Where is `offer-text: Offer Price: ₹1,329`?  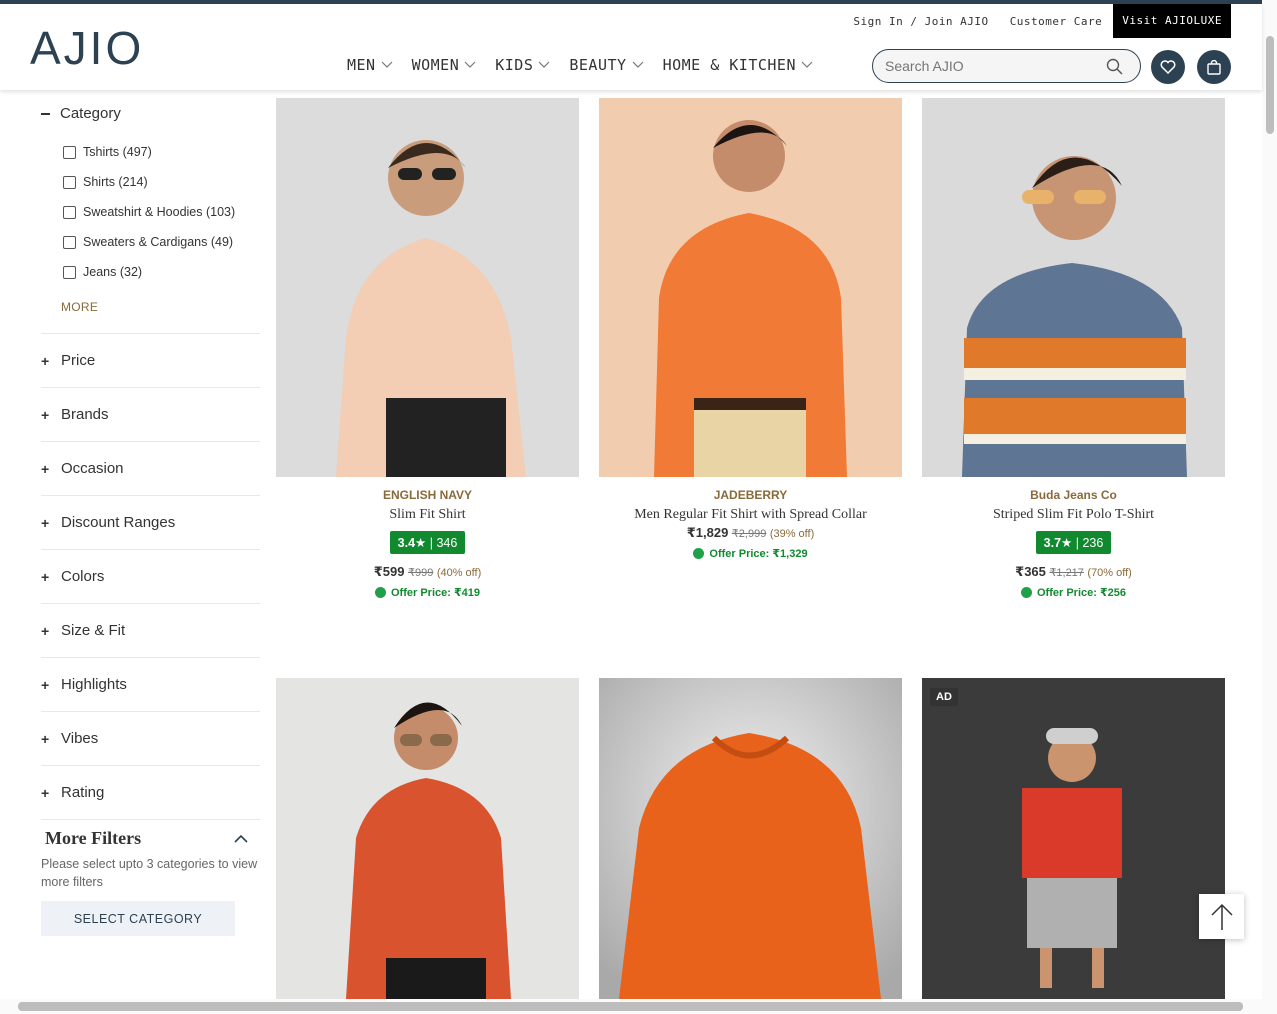 offer-text: Offer Price: ₹1,329 is located at coordinates (758, 554).